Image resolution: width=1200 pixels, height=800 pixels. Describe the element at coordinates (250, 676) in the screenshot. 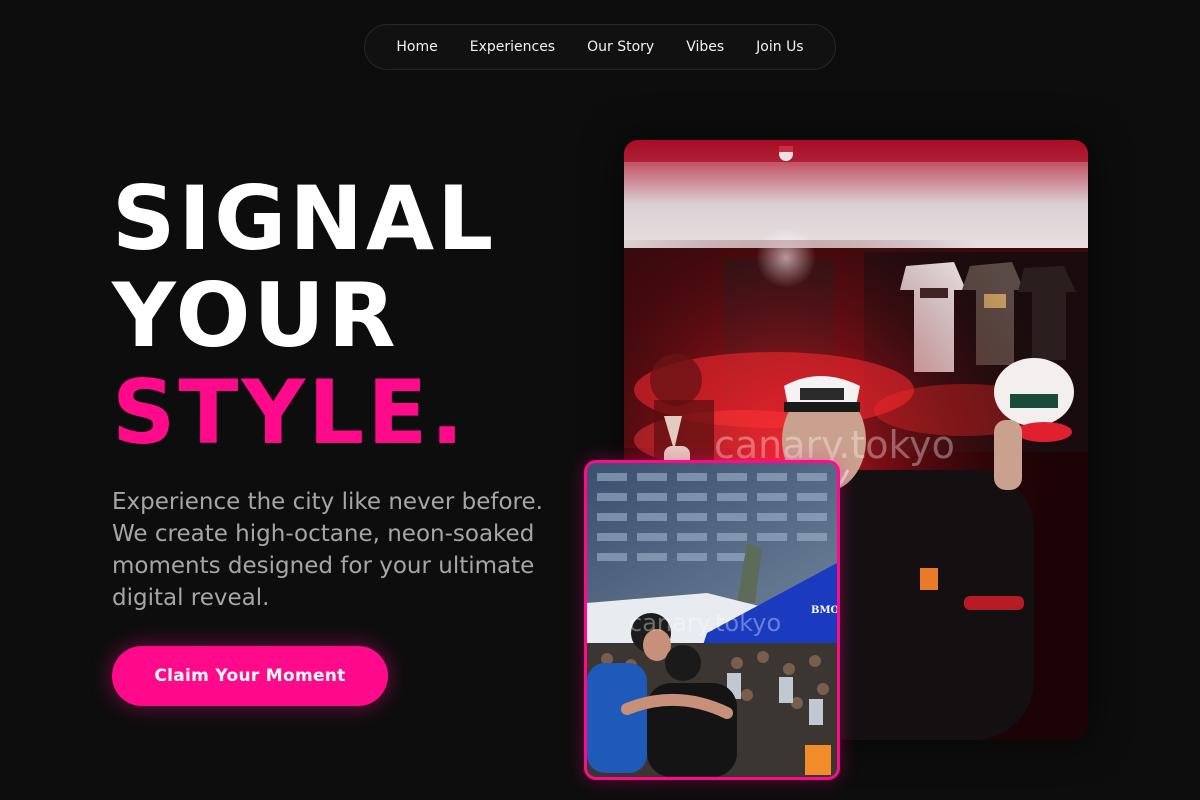

I see `claim-moment-button: Claim Your Moment` at that location.